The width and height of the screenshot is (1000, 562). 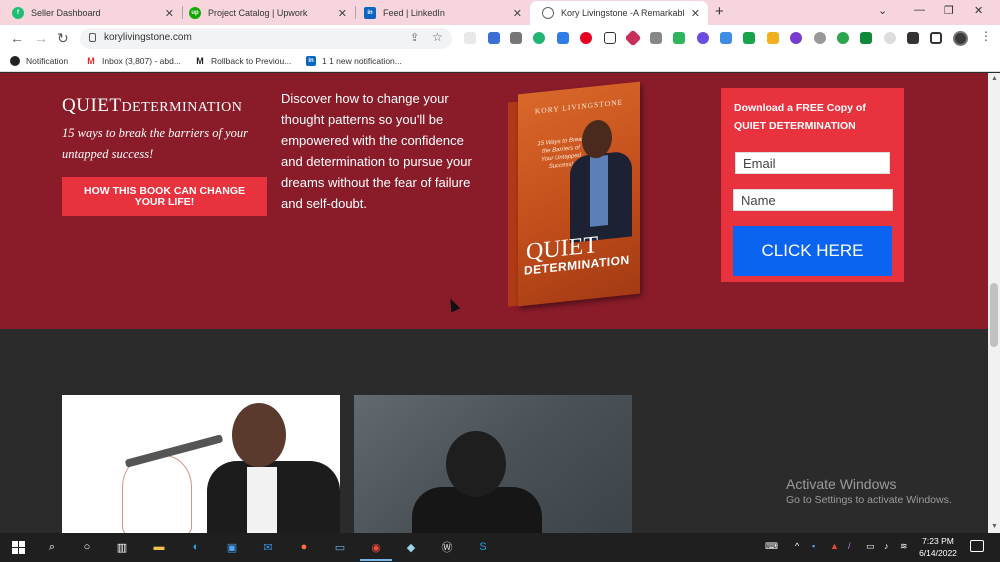 I want to click on system-clock: 7:23 PM 6/14/2022, so click(x=938, y=547).